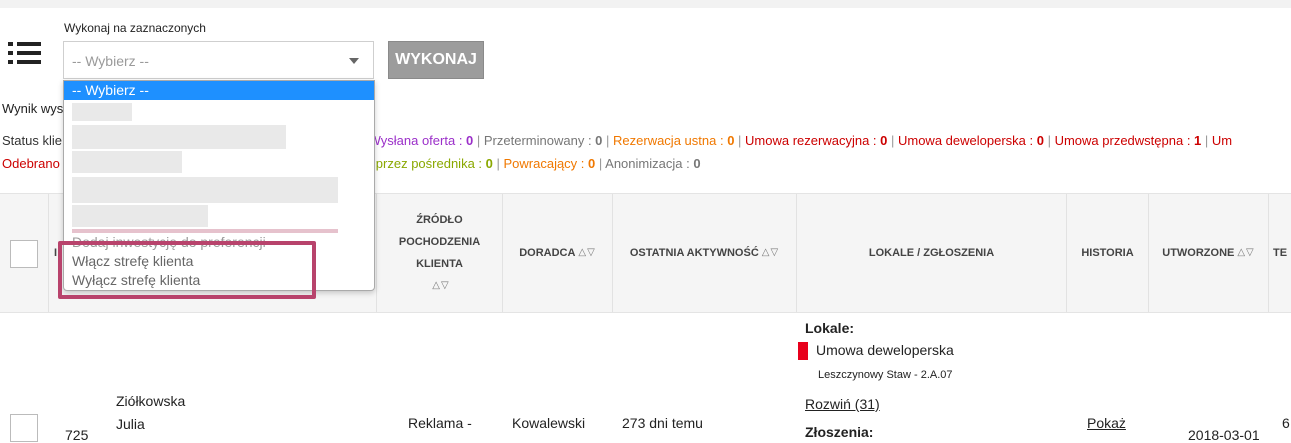  I want to click on result-count-text: Wynik wys, so click(32, 108).